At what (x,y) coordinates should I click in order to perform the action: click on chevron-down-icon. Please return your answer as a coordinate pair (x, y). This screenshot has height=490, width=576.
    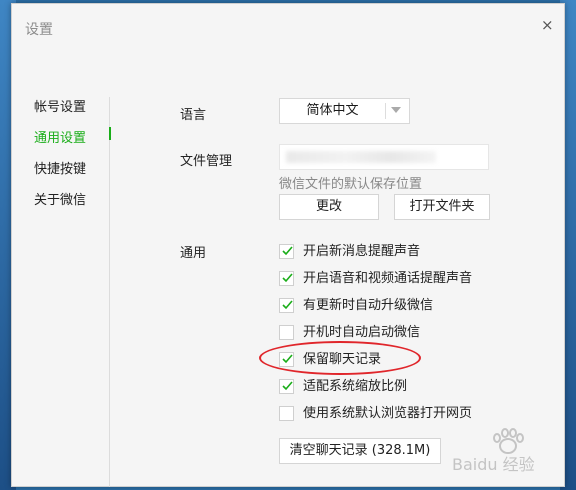
    Looking at the image, I should click on (396, 110).